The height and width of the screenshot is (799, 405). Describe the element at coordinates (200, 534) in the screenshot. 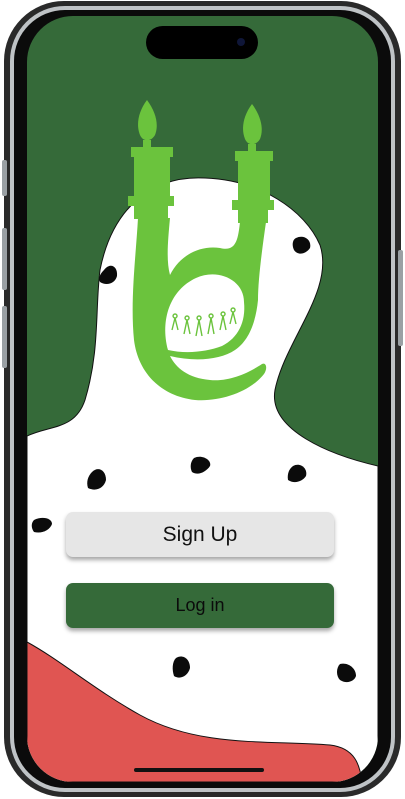

I see `sign-up-button: Sign Up` at that location.